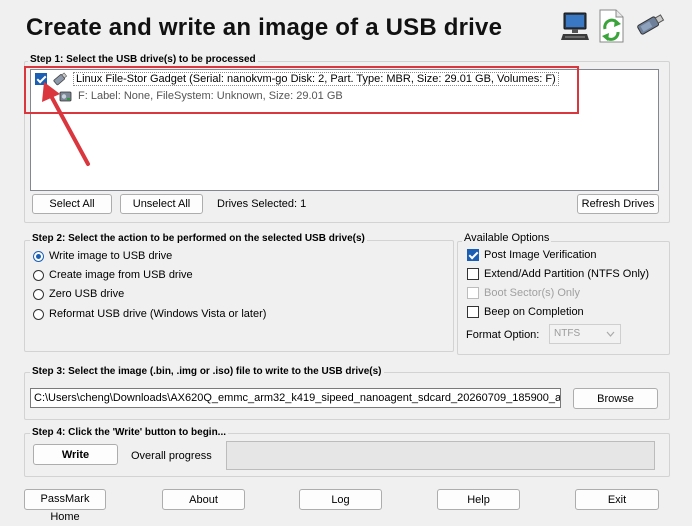 The width and height of the screenshot is (692, 526). Describe the element at coordinates (203, 499) in the screenshot. I see `about-button: About` at that location.